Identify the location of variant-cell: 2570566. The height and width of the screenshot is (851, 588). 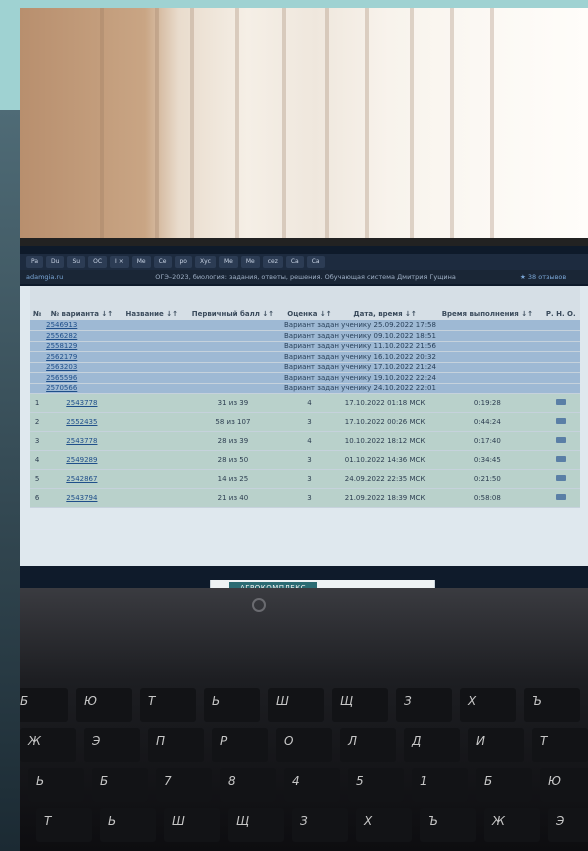
(82, 388).